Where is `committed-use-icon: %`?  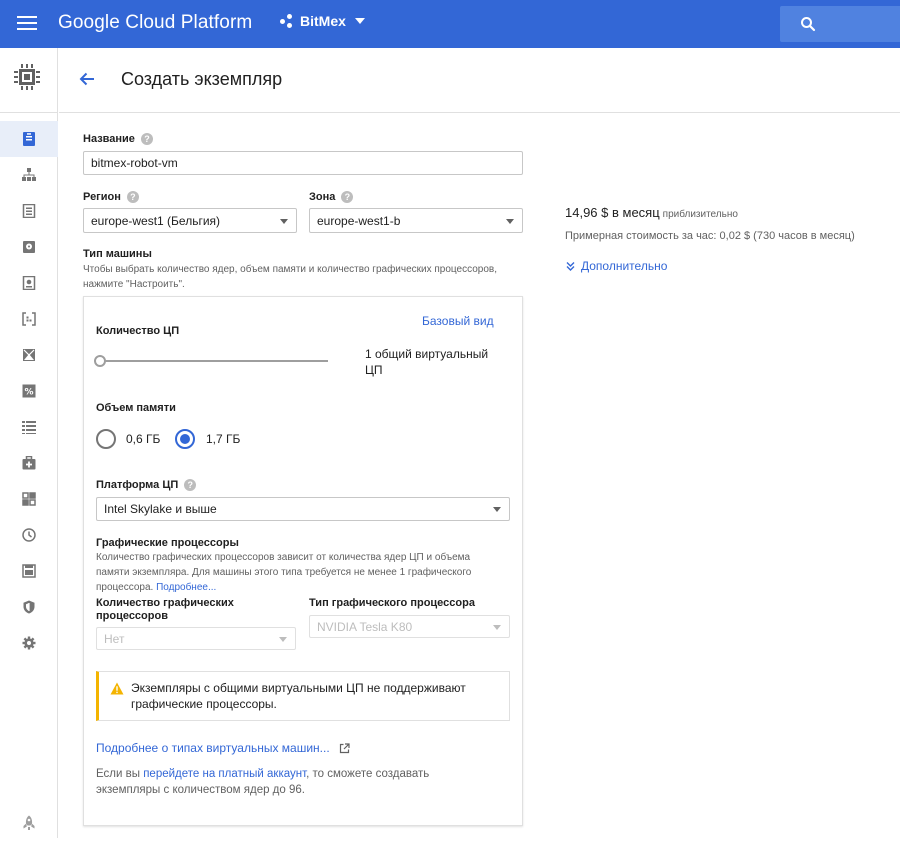
committed-use-icon: % is located at coordinates (29, 391).